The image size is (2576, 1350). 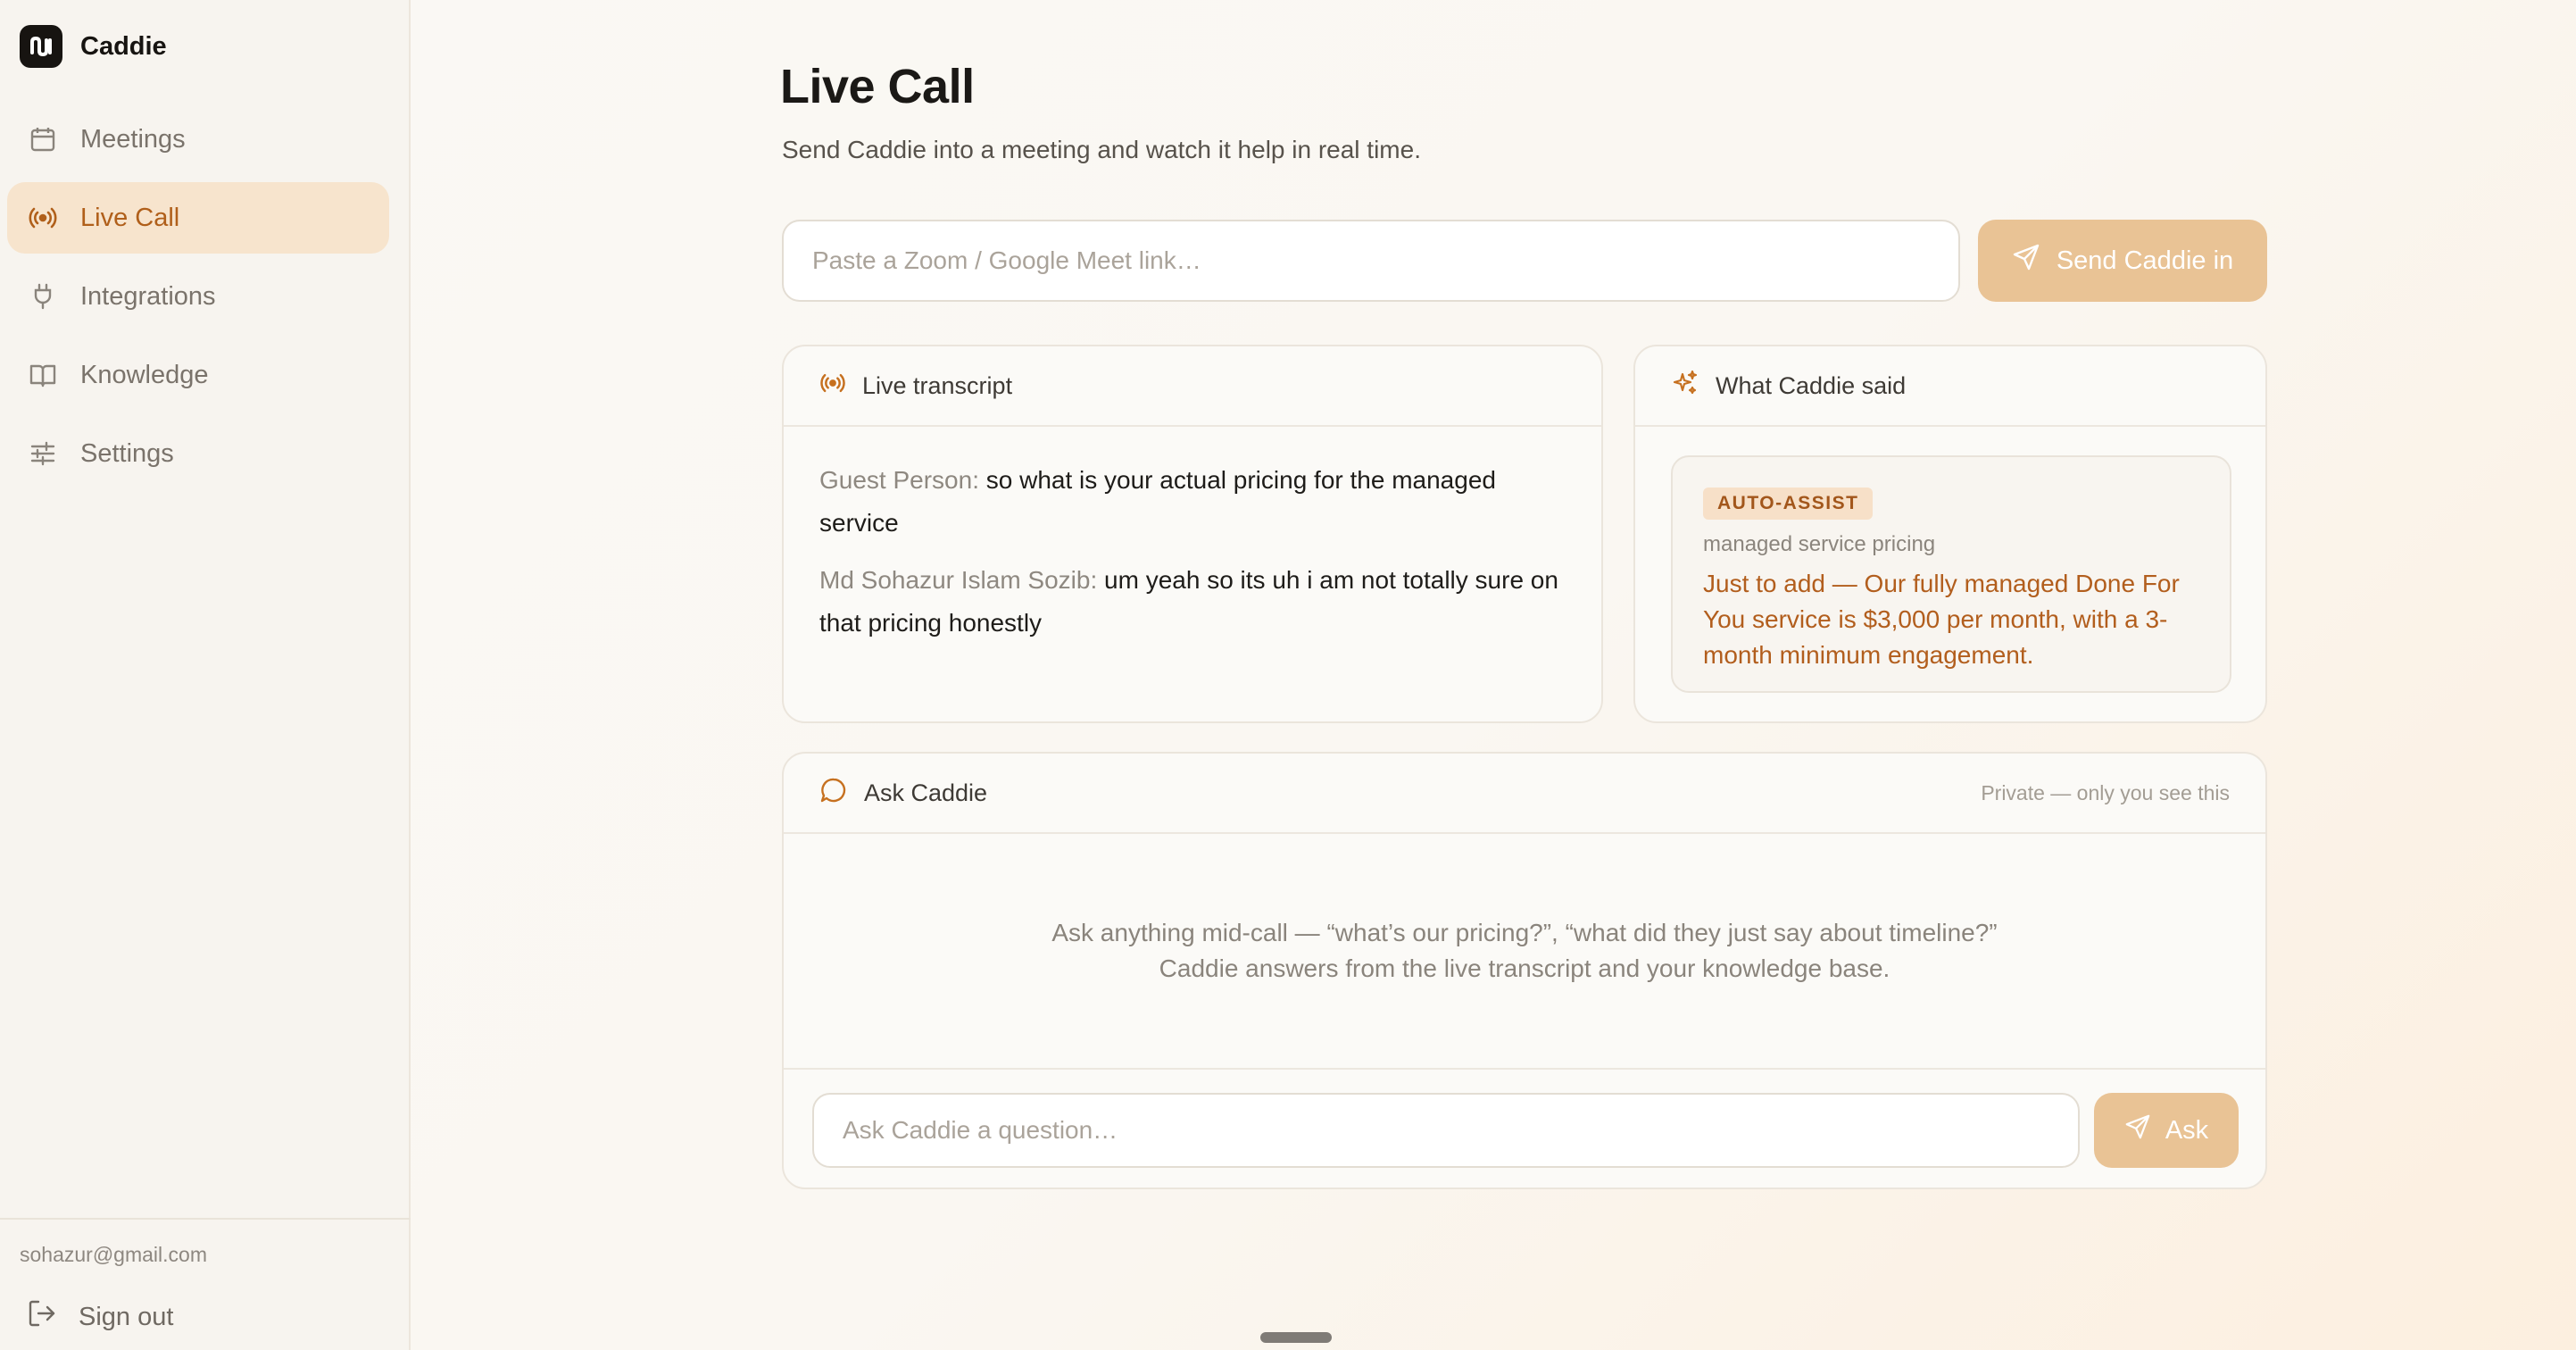 I want to click on plug-icon, so click(x=43, y=296).